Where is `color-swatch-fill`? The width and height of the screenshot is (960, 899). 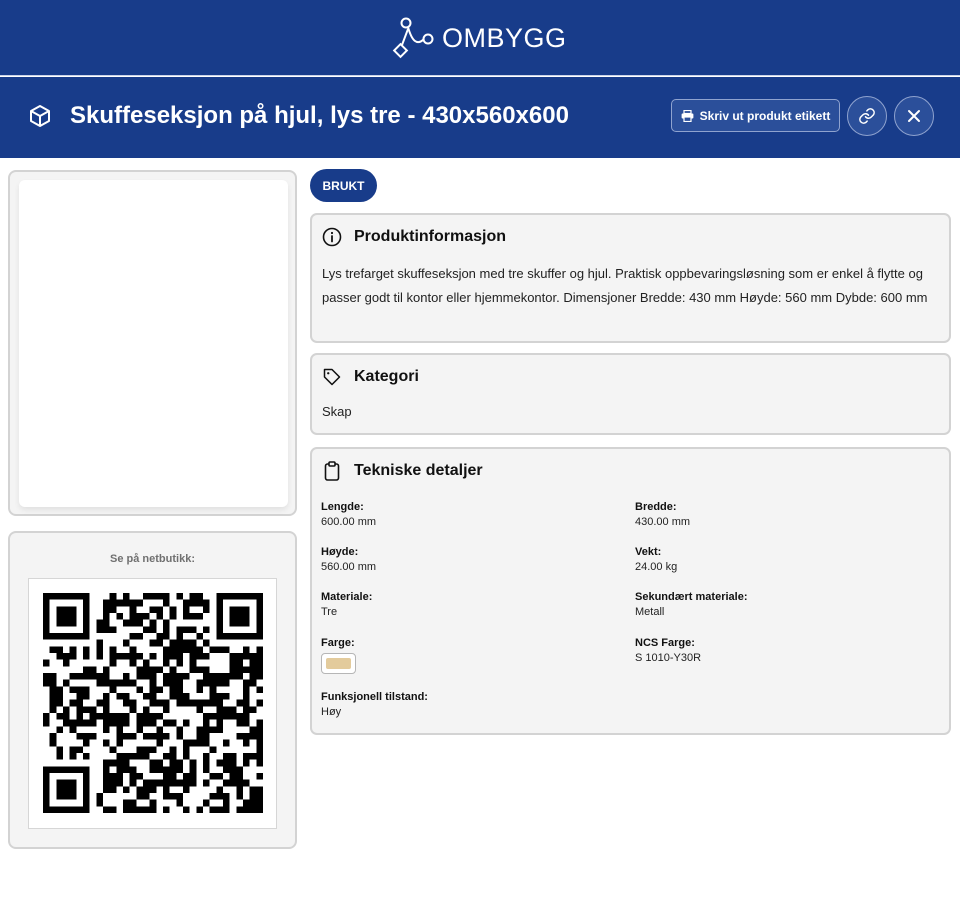
color-swatch-fill is located at coordinates (338, 663).